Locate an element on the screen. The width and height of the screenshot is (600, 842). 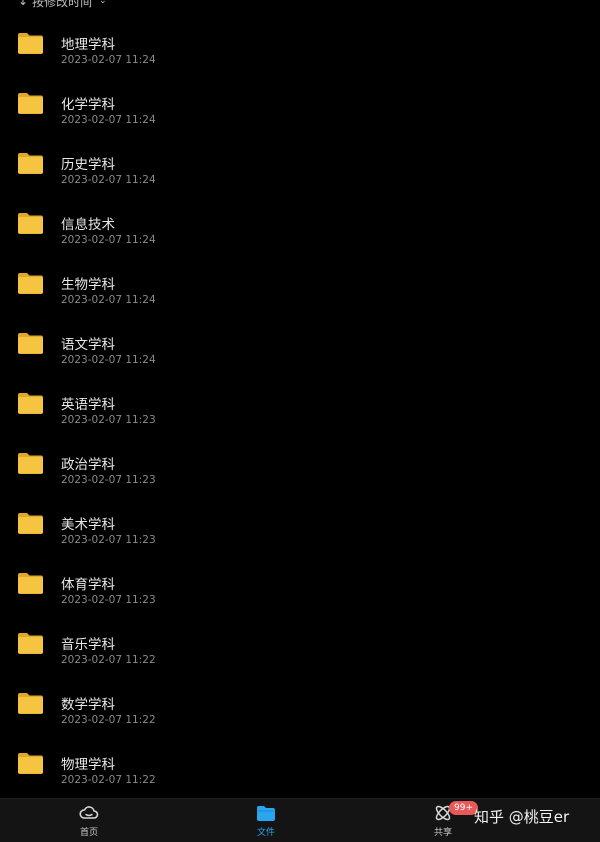
sort-by-modified-button: ↓ 按修改时间 ⌄ is located at coordinates (62, 5).